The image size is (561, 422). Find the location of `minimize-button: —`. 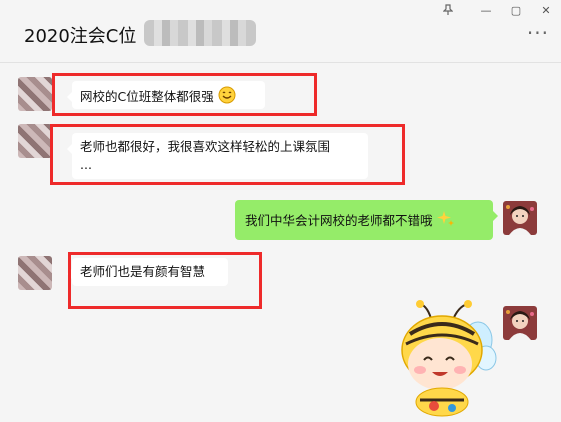

minimize-button: — is located at coordinates (486, 11).